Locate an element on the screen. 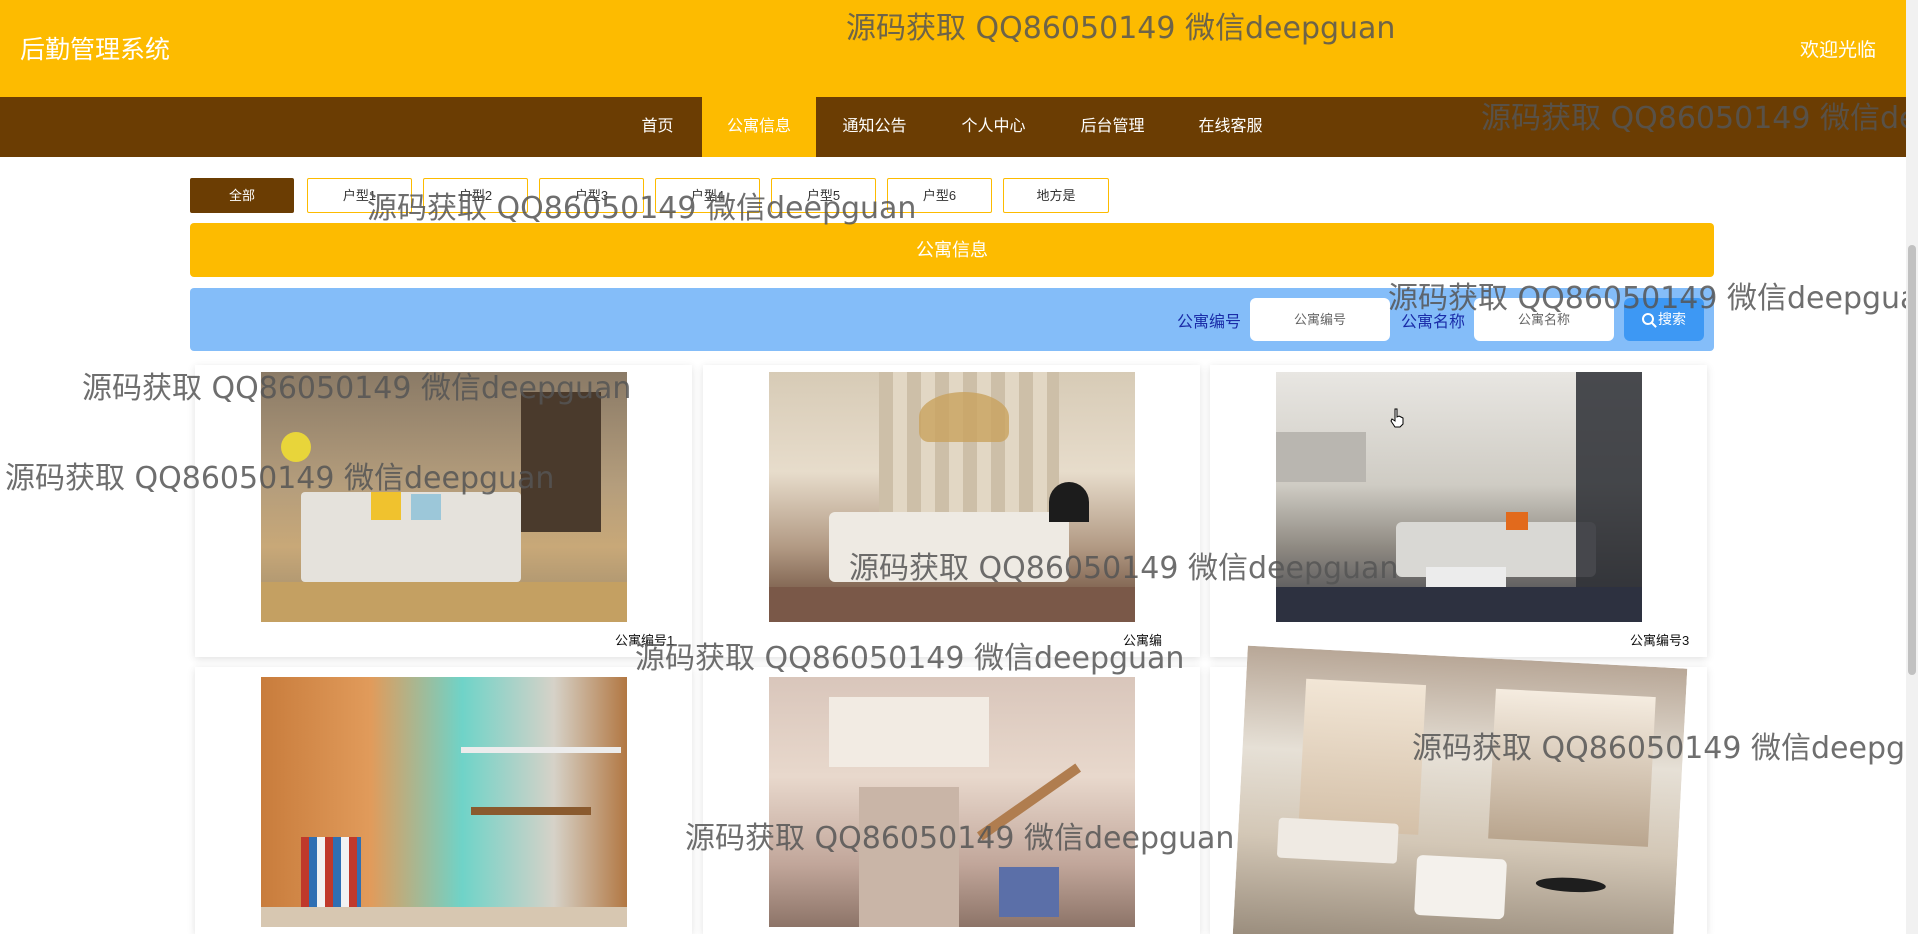 The height and width of the screenshot is (934, 1918). nav-item-notices: 通知公告 is located at coordinates (874, 127).